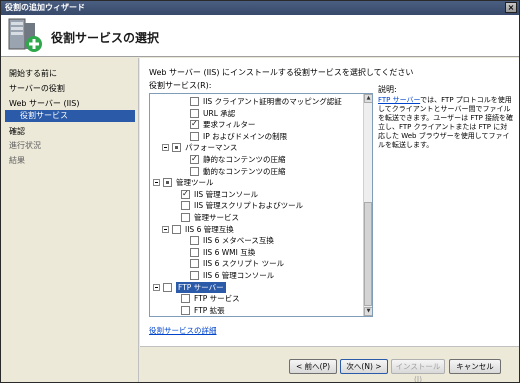  I want to click on more-about-role-services-link: 役割サービスの詳細, so click(183, 330).